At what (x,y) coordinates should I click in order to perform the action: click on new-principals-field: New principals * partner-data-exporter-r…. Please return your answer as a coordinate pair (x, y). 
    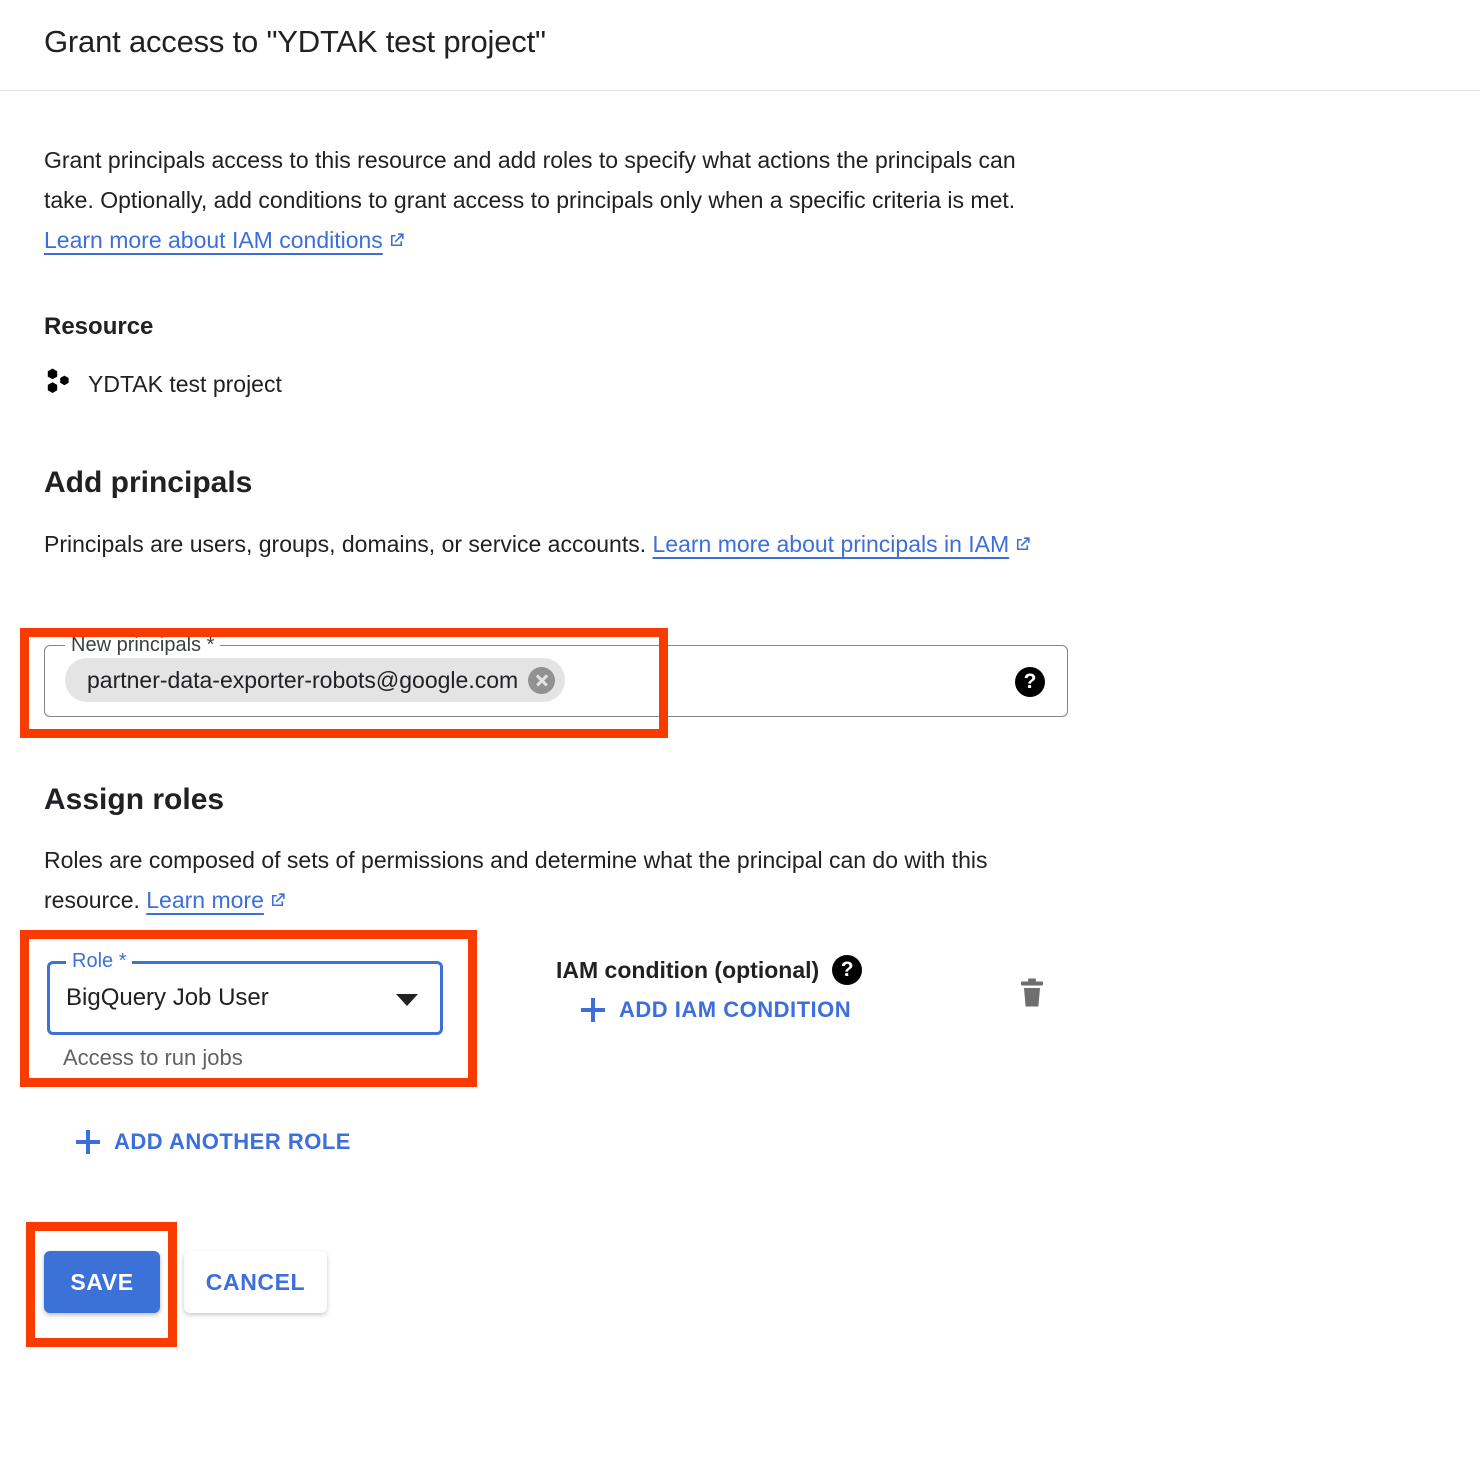
    Looking at the image, I should click on (556, 674).